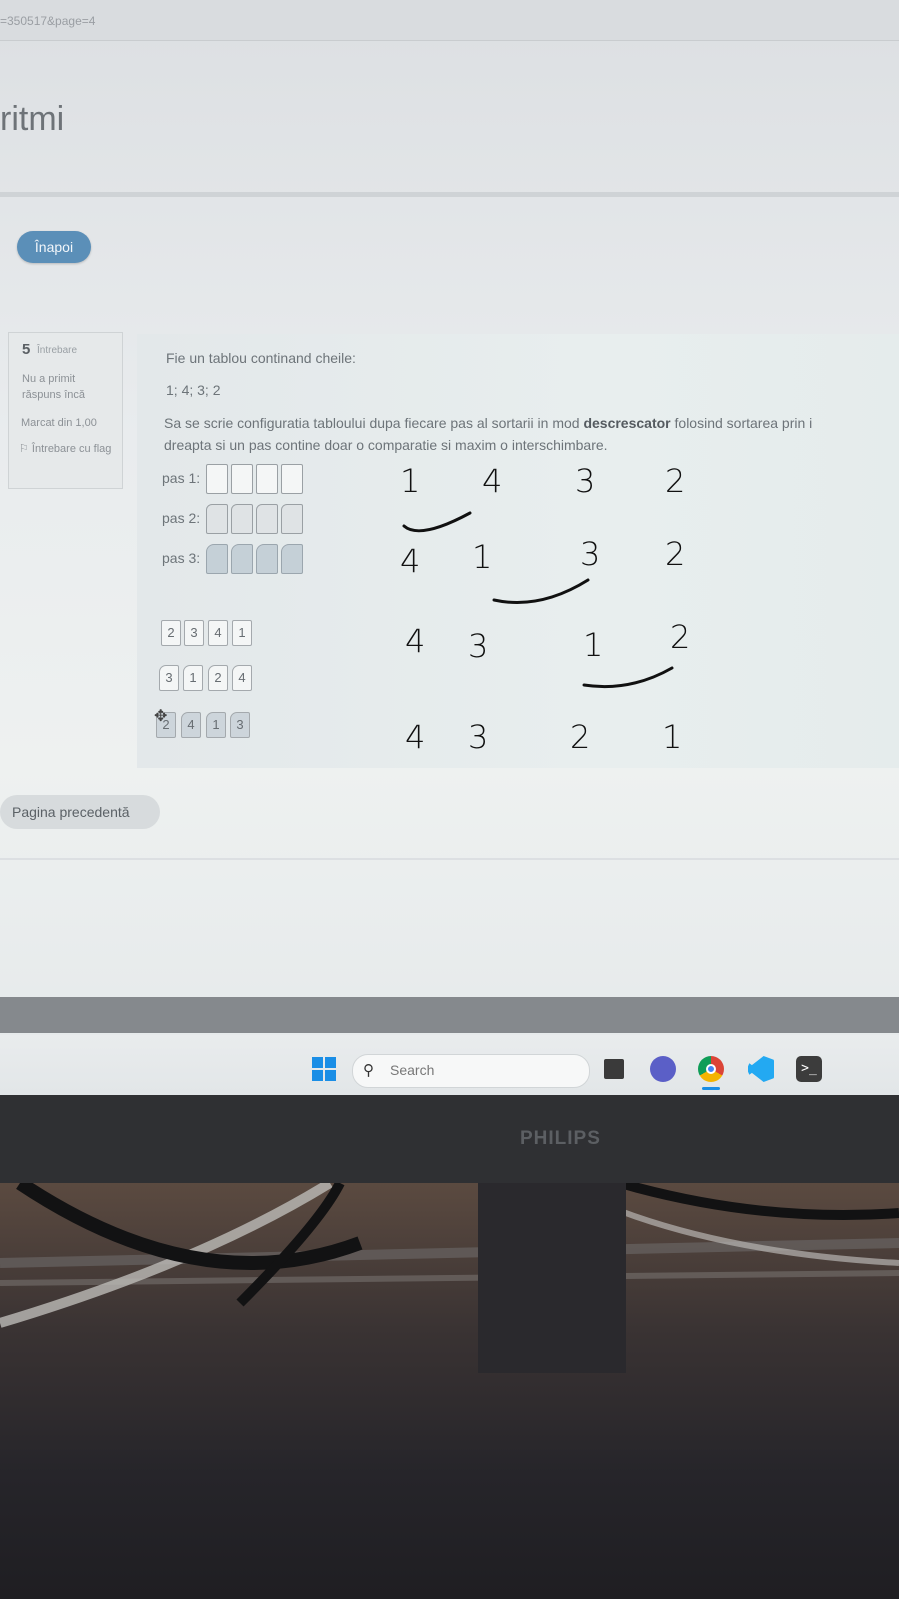 This screenshot has width=899, height=1599. I want to click on windows-taskbar: ⚲ Search >_, so click(449, 1065).